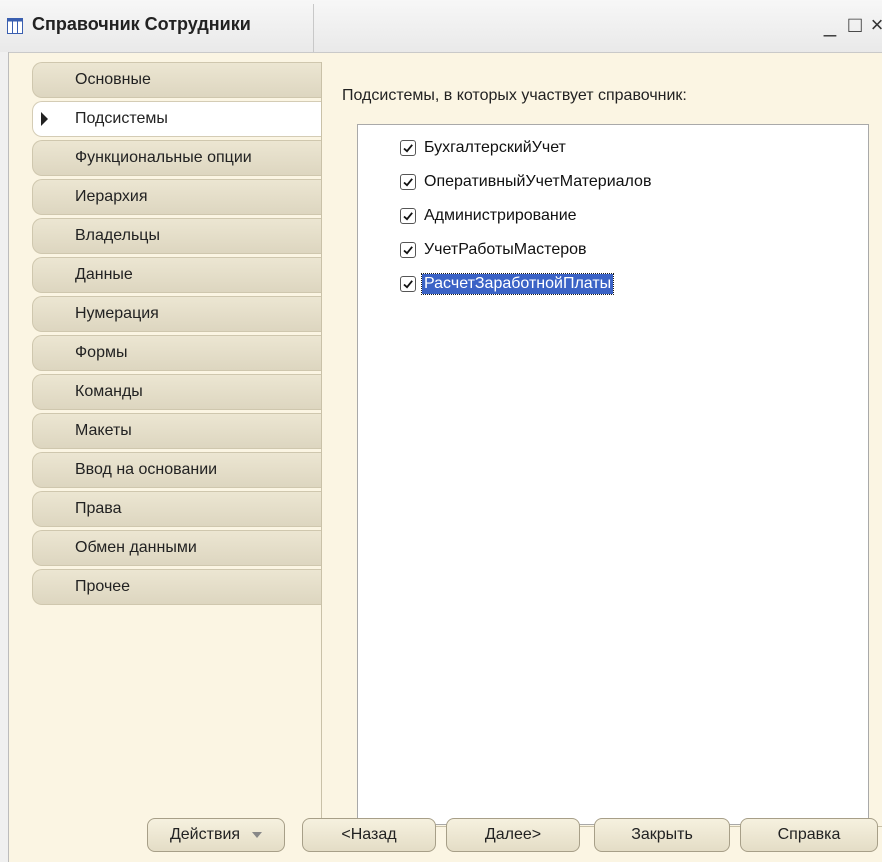  I want to click on list-item-label: УчетРаботыМастеров, so click(505, 249).